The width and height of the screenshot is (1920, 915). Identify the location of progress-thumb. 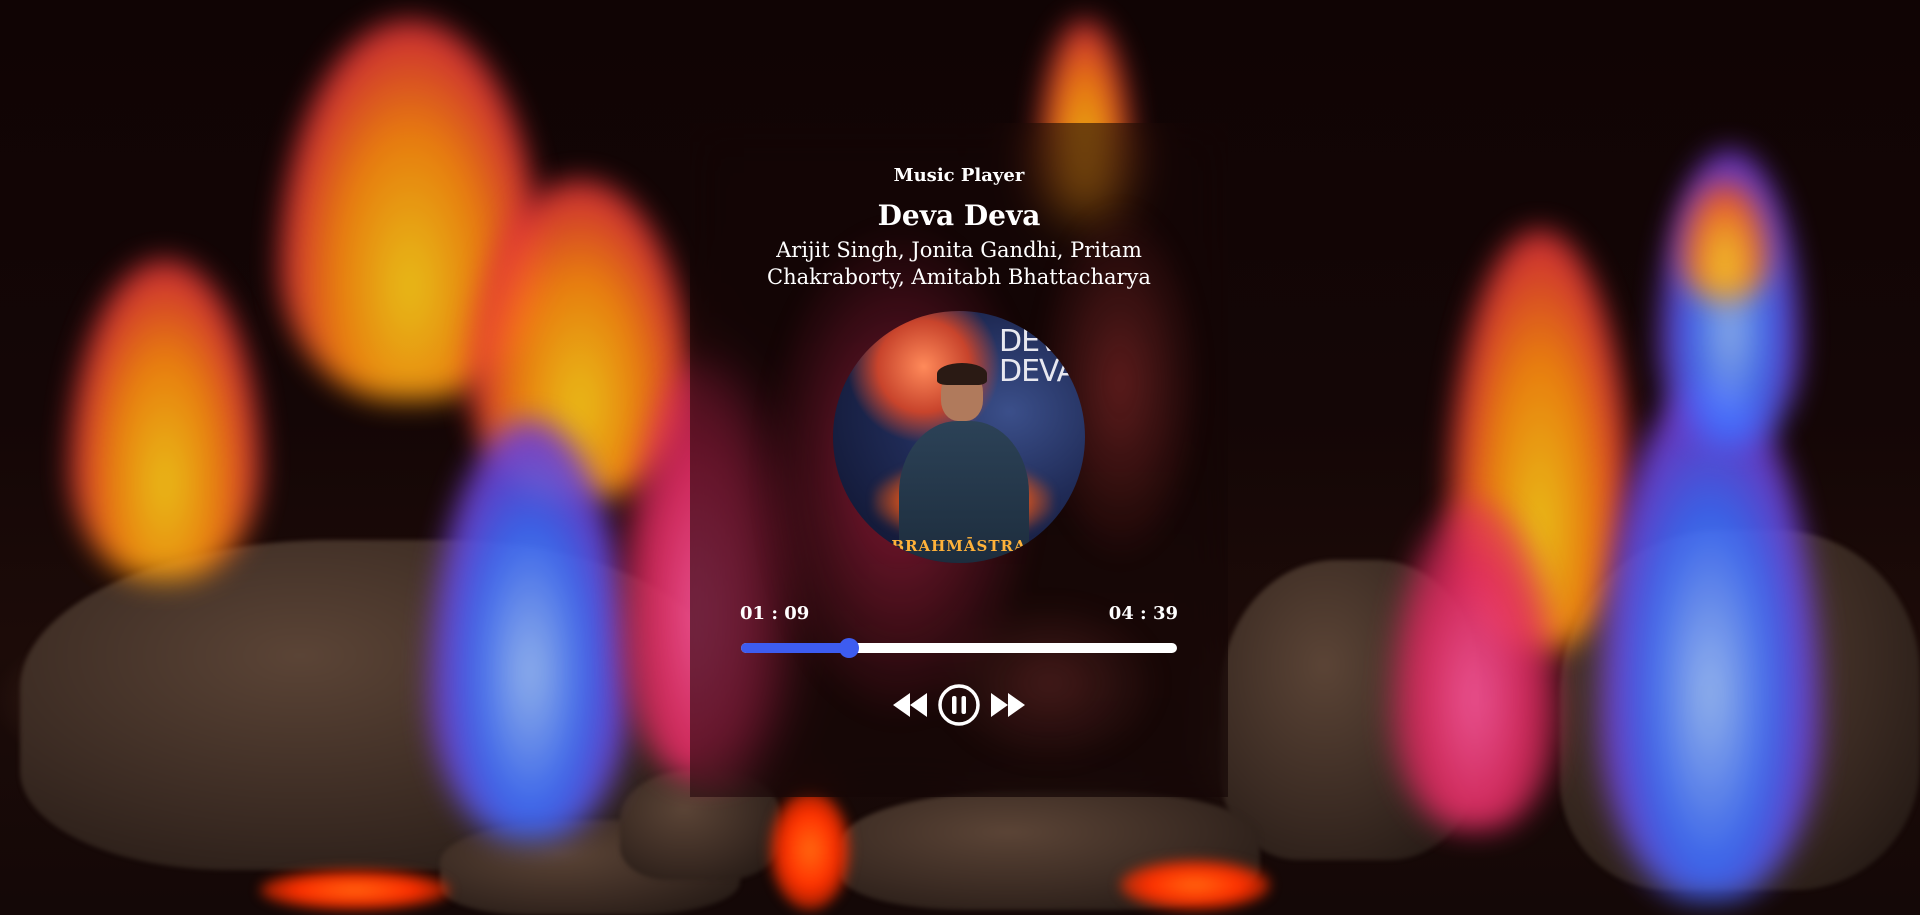
(848, 648).